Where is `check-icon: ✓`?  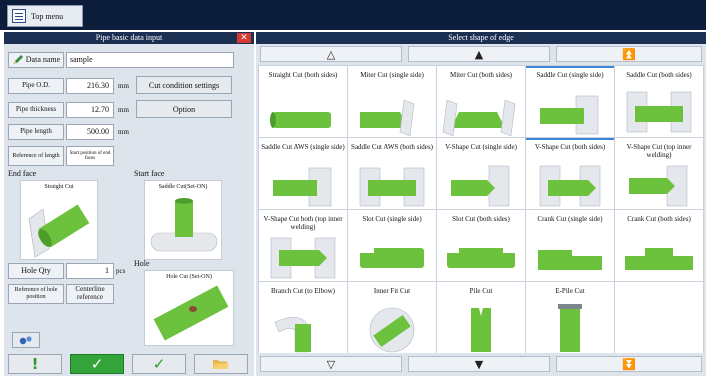 check-icon: ✓ is located at coordinates (97, 364).